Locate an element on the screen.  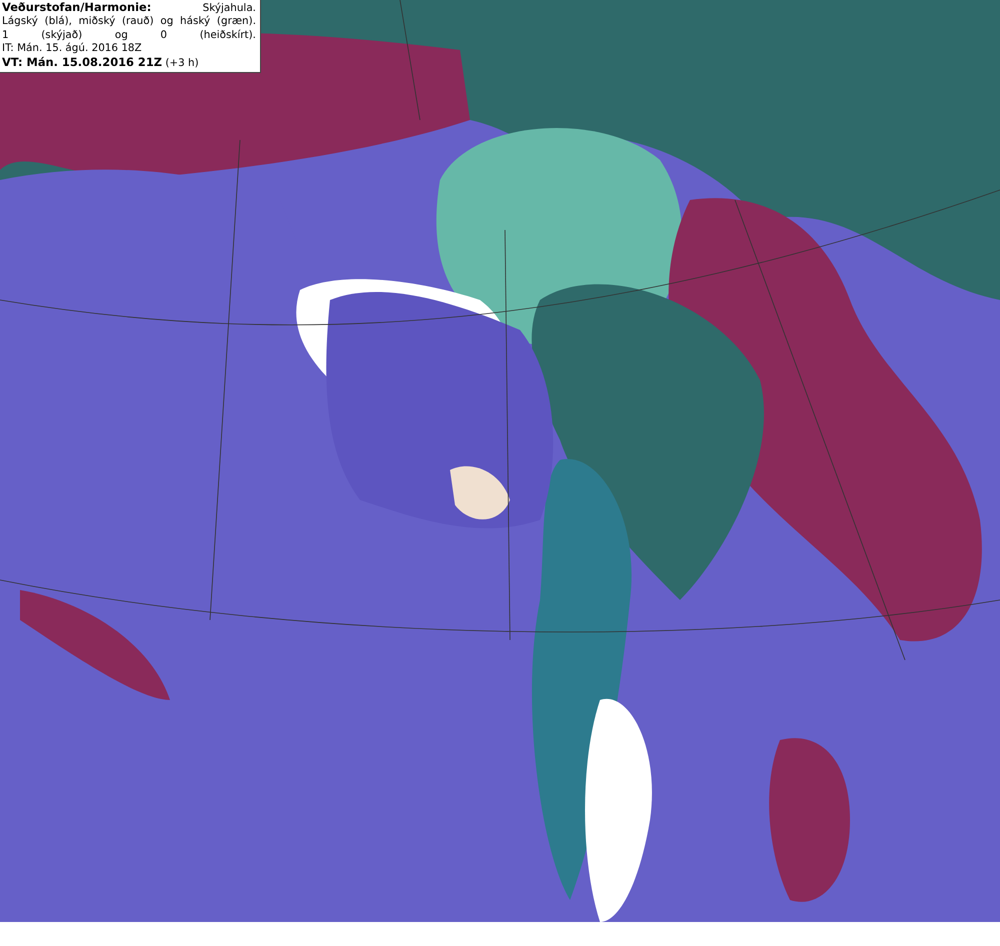
legend-text: IT: Mán. 15. ágú. 2016 18Z is located at coordinates (72, 49).